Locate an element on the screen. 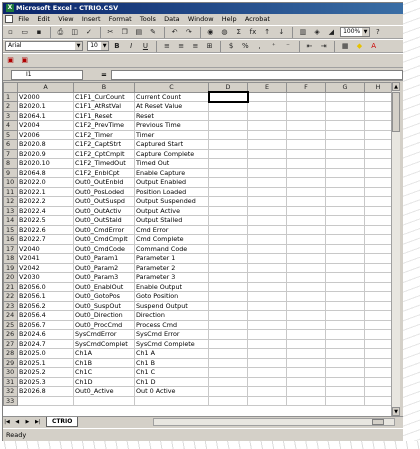 The height and width of the screenshot is (449, 420). table-cell: Goto Position is located at coordinates (171, 296).